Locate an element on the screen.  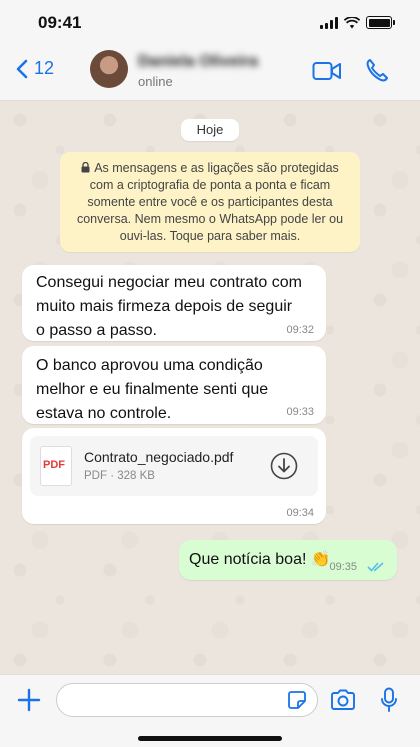
message-text-line: O banco aprovou uma condição is located at coordinates (149, 365).